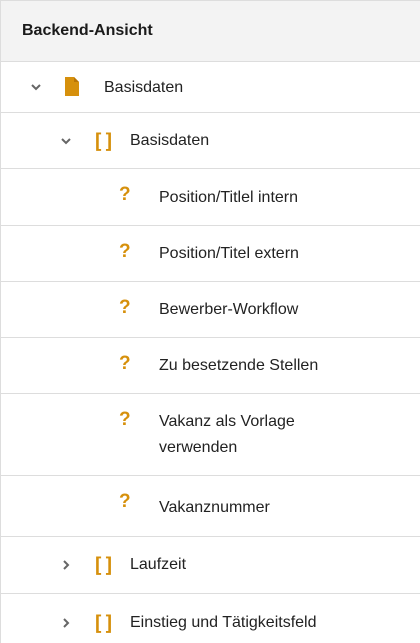  I want to click on tree-node-label: Einstieg und Tätigkeitsfeld, so click(223, 622).